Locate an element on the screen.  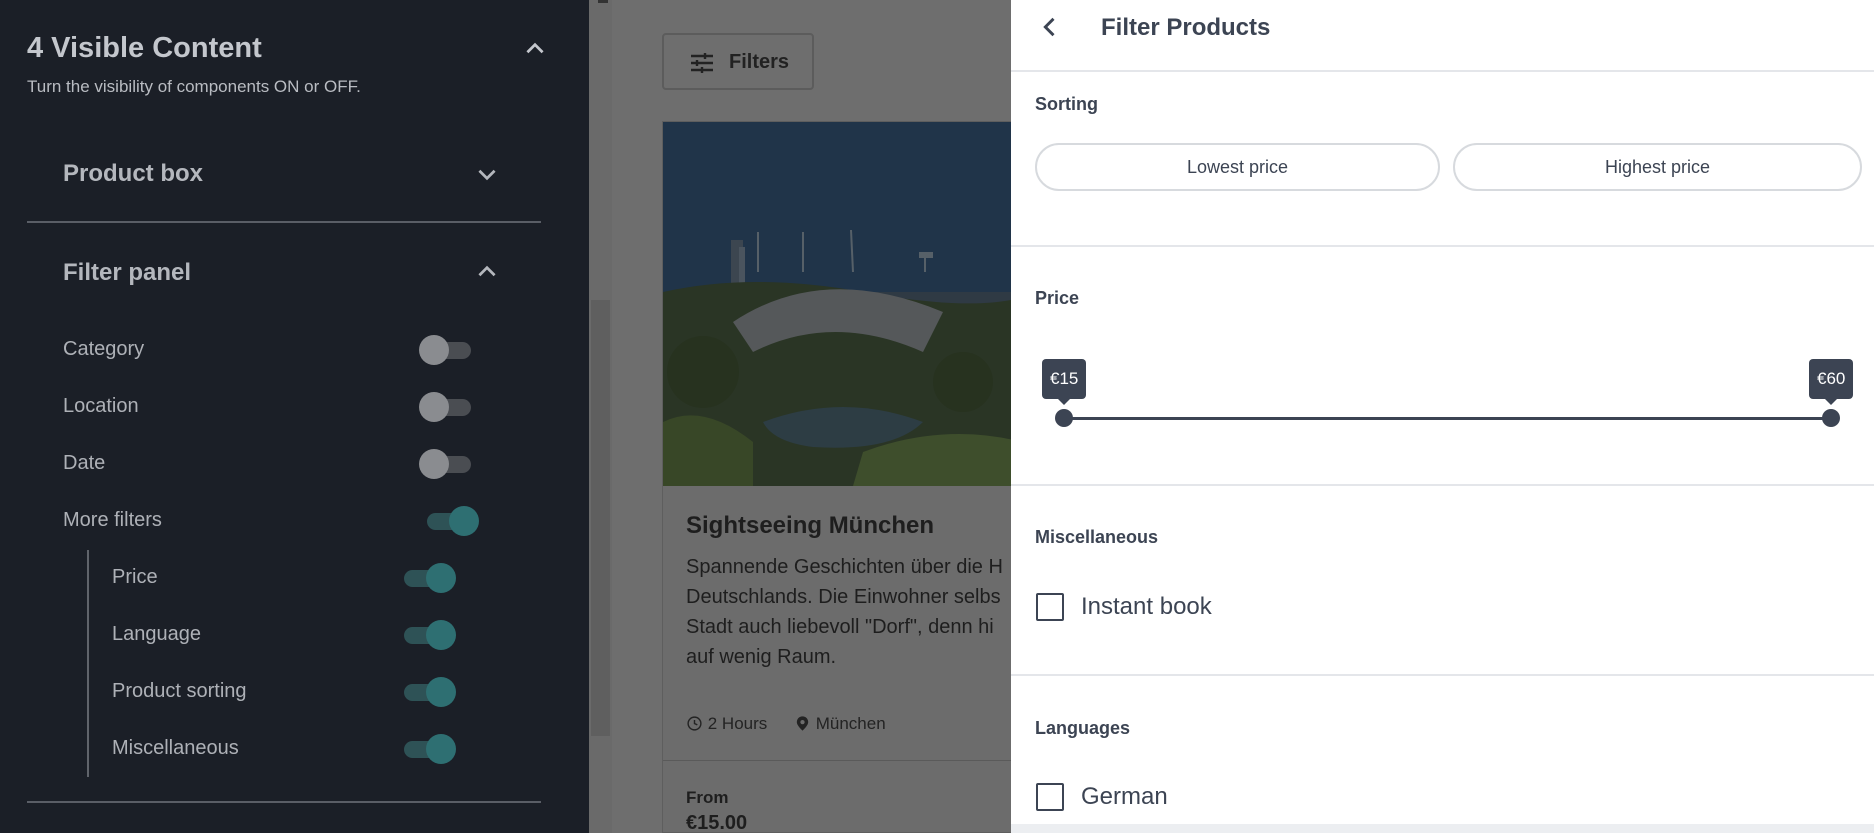
scrollbar-thumb is located at coordinates (600, 518).